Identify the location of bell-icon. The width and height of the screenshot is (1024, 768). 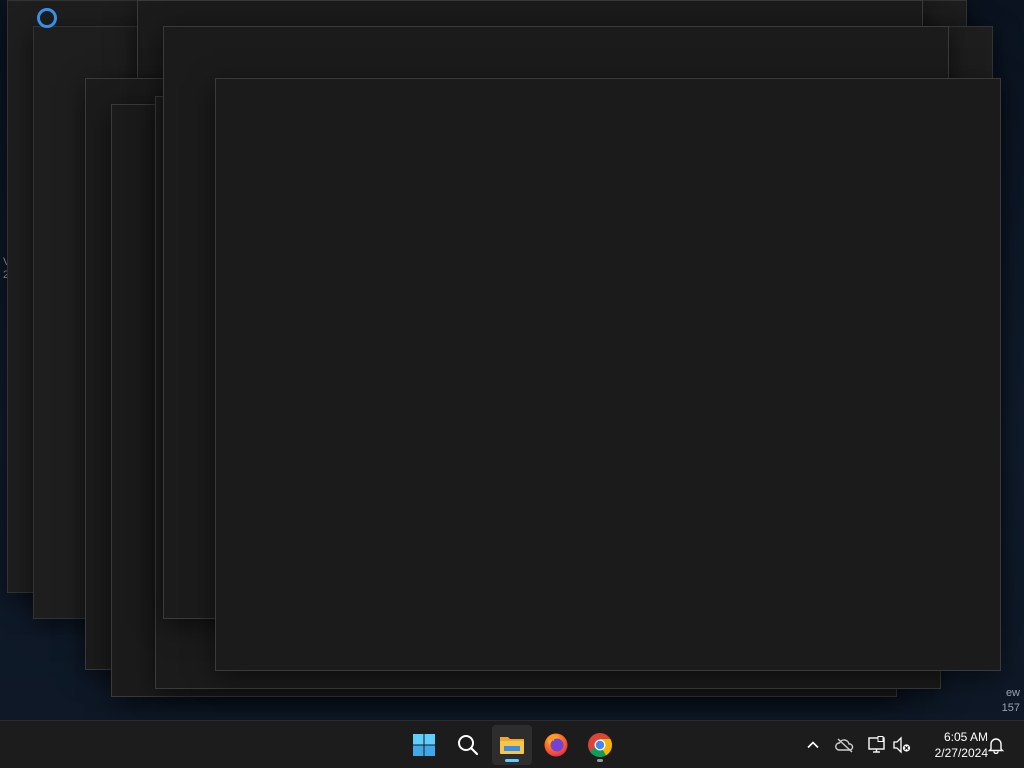
(996, 746).